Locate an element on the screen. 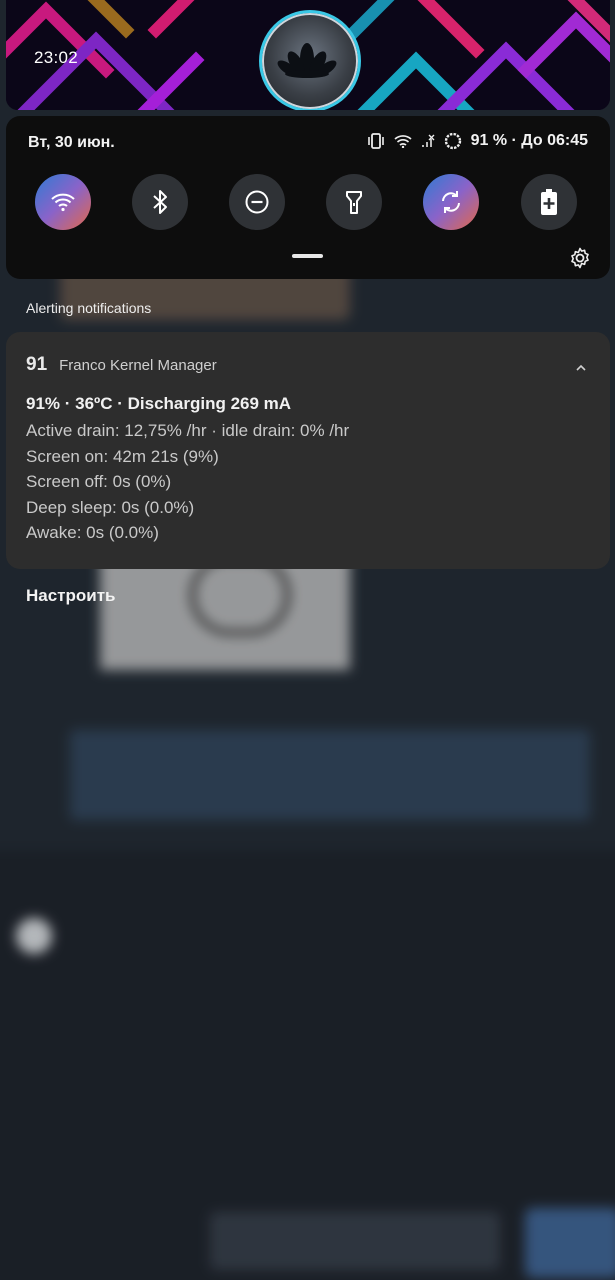 The image size is (615, 1280). line-screen-on: Screen on: 42m 21s (9%) is located at coordinates (122, 456).